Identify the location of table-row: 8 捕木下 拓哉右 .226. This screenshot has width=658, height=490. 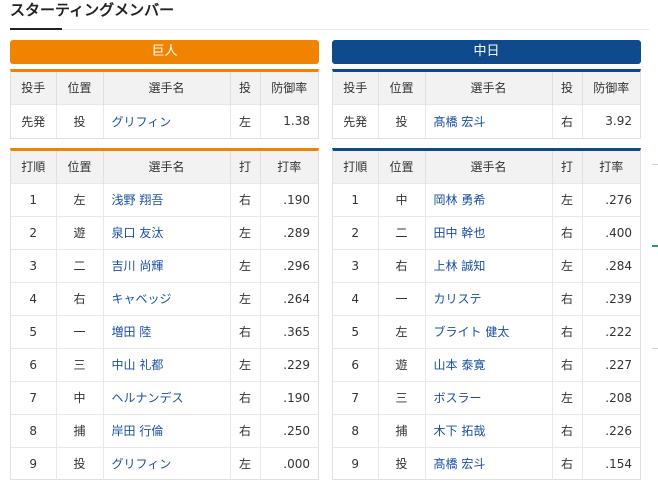
(486, 430).